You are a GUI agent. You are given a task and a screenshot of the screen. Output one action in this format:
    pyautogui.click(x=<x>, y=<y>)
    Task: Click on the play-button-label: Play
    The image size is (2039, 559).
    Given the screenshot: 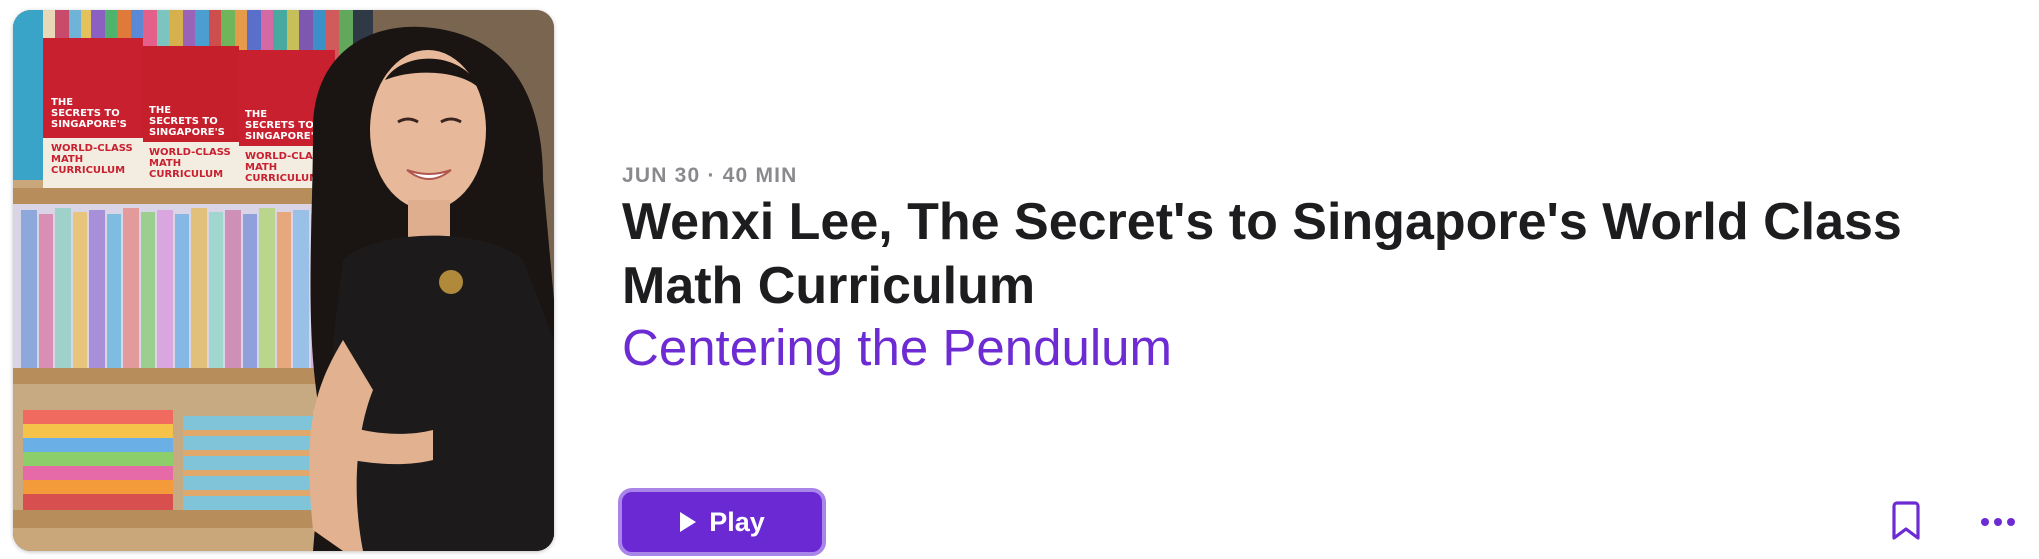 What is the action you would take?
    pyautogui.click(x=737, y=521)
    